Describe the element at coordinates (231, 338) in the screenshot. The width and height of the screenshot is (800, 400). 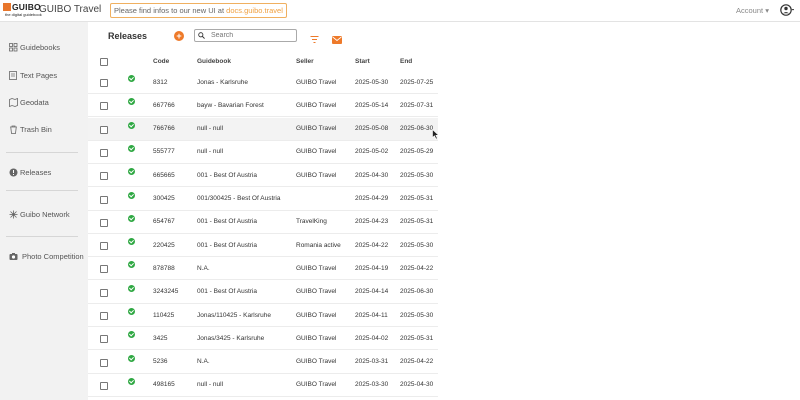
I see `cell-guidebook: Jonas/3425 - Karlsruhe` at that location.